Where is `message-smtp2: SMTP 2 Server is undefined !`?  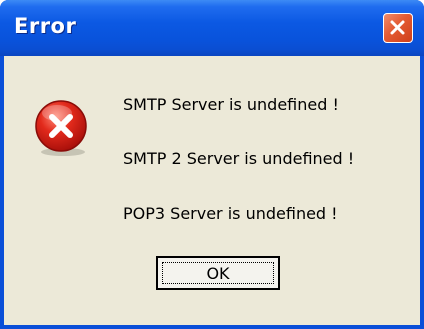 message-smtp2: SMTP 2 Server is undefined ! is located at coordinates (239, 158).